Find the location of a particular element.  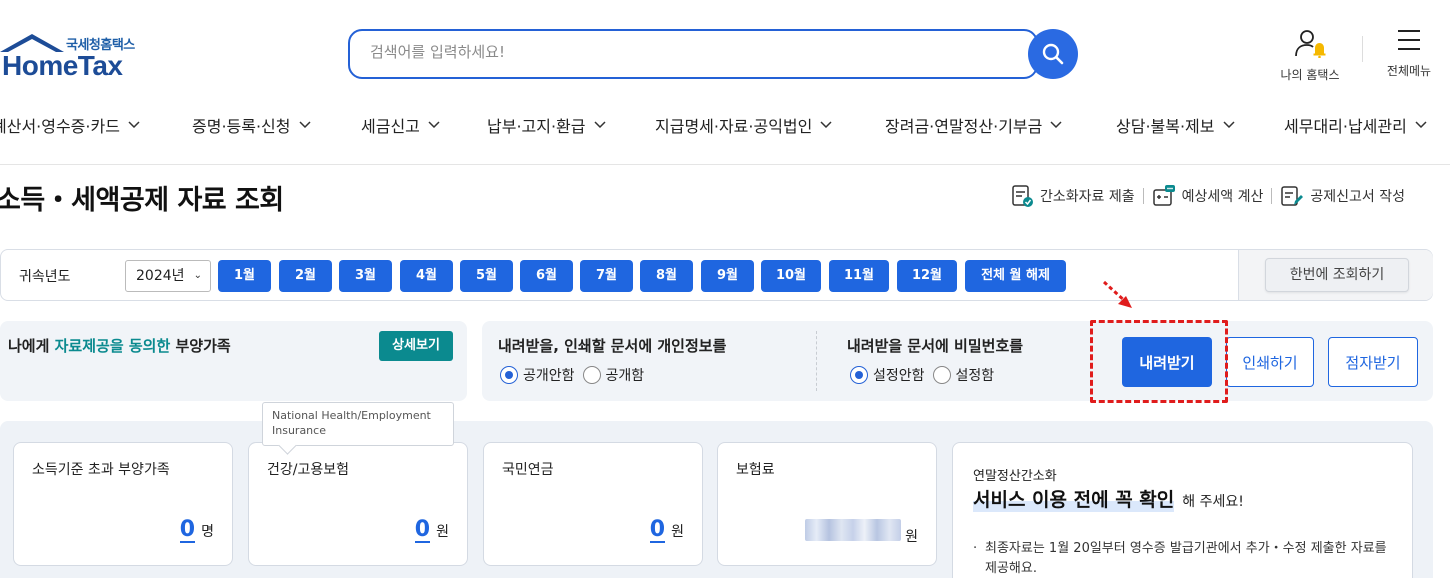

gnb-item-payment: 납부·고지·환급 is located at coordinates (546, 125).